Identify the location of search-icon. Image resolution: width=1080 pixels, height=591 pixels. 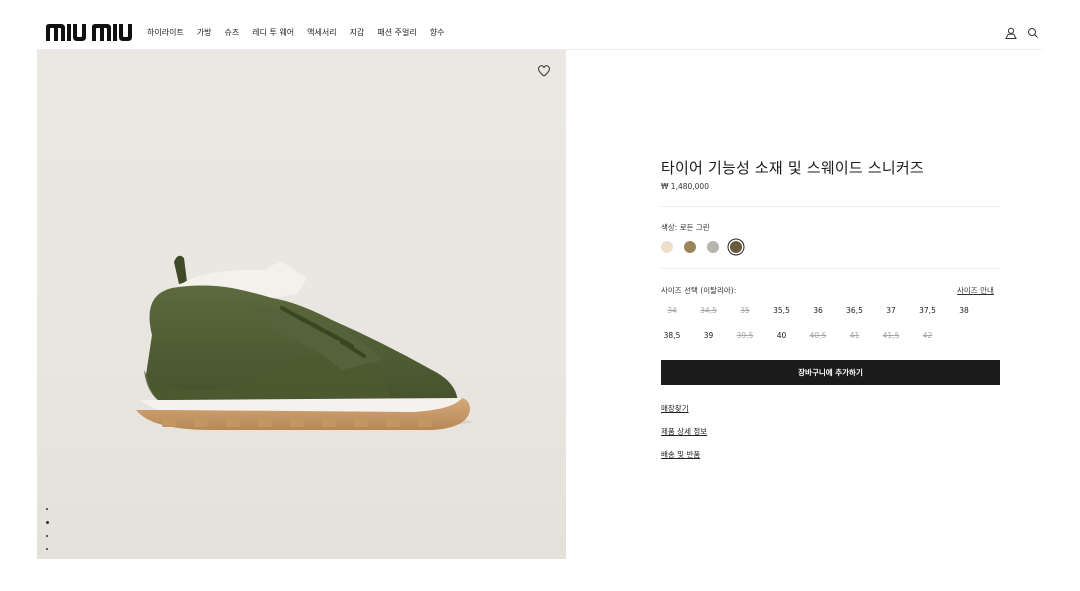
(1033, 33).